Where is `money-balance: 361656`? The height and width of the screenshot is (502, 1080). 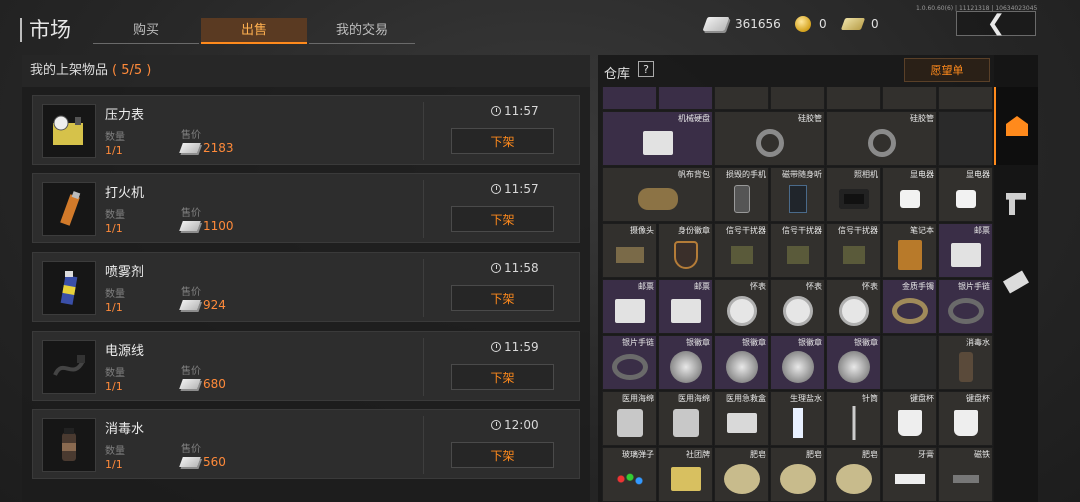 money-balance: 361656 is located at coordinates (741, 24).